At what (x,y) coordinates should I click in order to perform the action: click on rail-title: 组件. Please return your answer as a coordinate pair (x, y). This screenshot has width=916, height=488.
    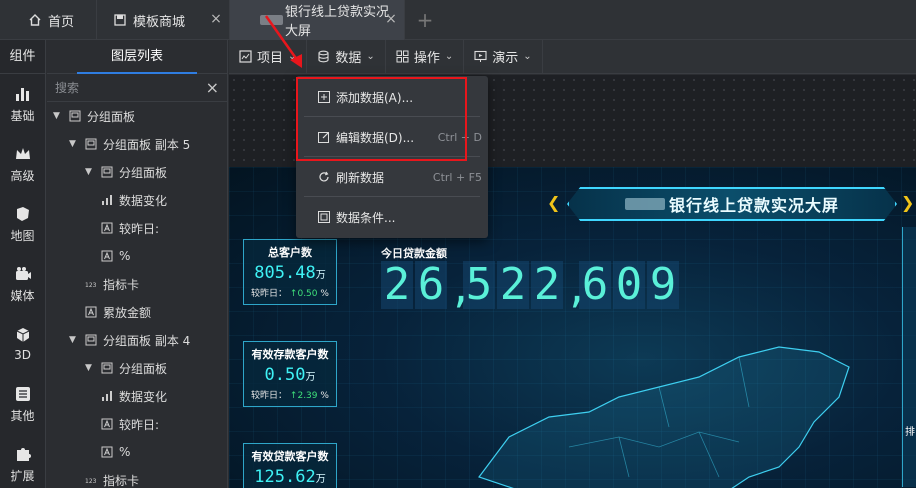
    Looking at the image, I should click on (22, 57).